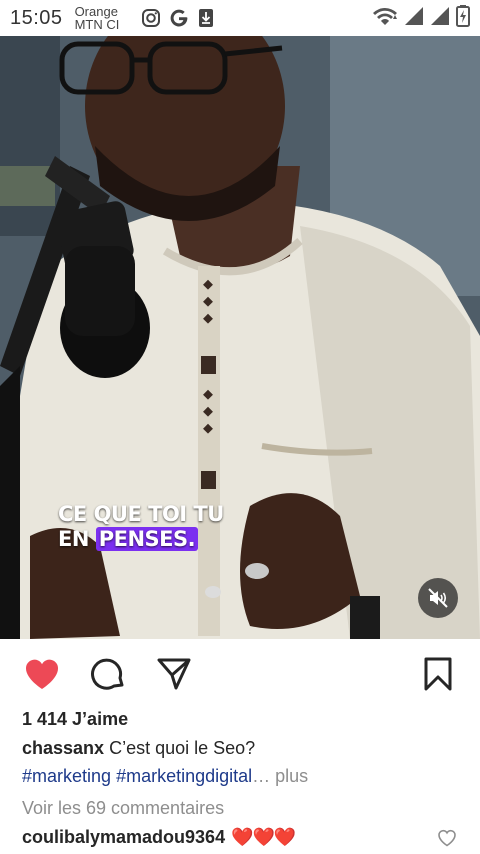 Image resolution: width=480 pixels, height=854 pixels. I want to click on caption-line-1: CE QUE TOI TU, so click(141, 514).